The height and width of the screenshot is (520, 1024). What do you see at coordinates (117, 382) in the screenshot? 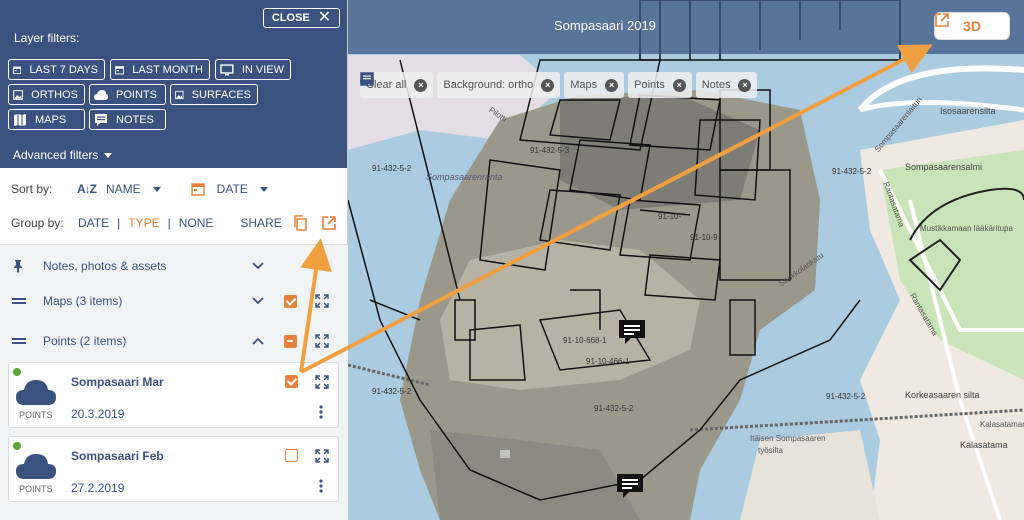
I see `item-name: Sompasaari Mar` at bounding box center [117, 382].